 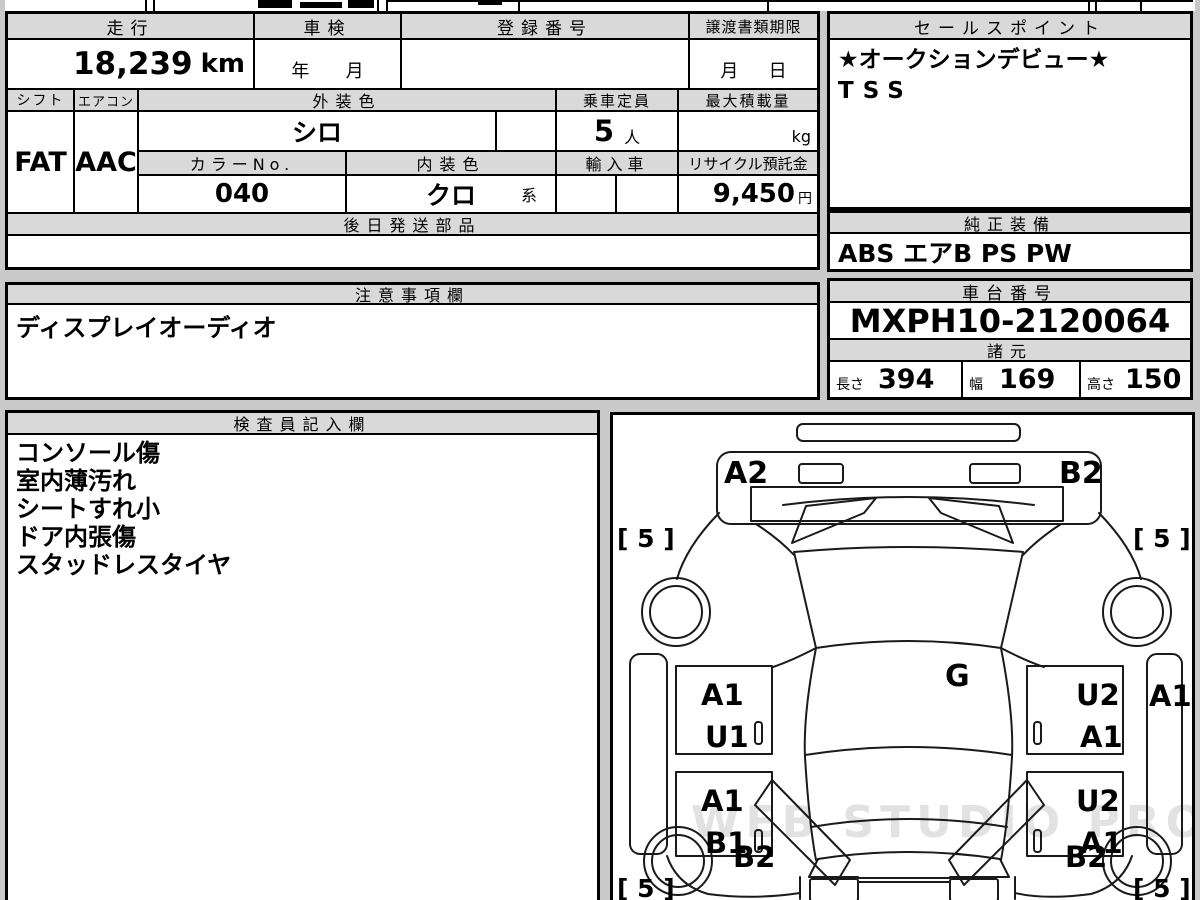 What do you see at coordinates (748, 100) in the screenshot?
I see `header-max-load: 最大積載量` at bounding box center [748, 100].